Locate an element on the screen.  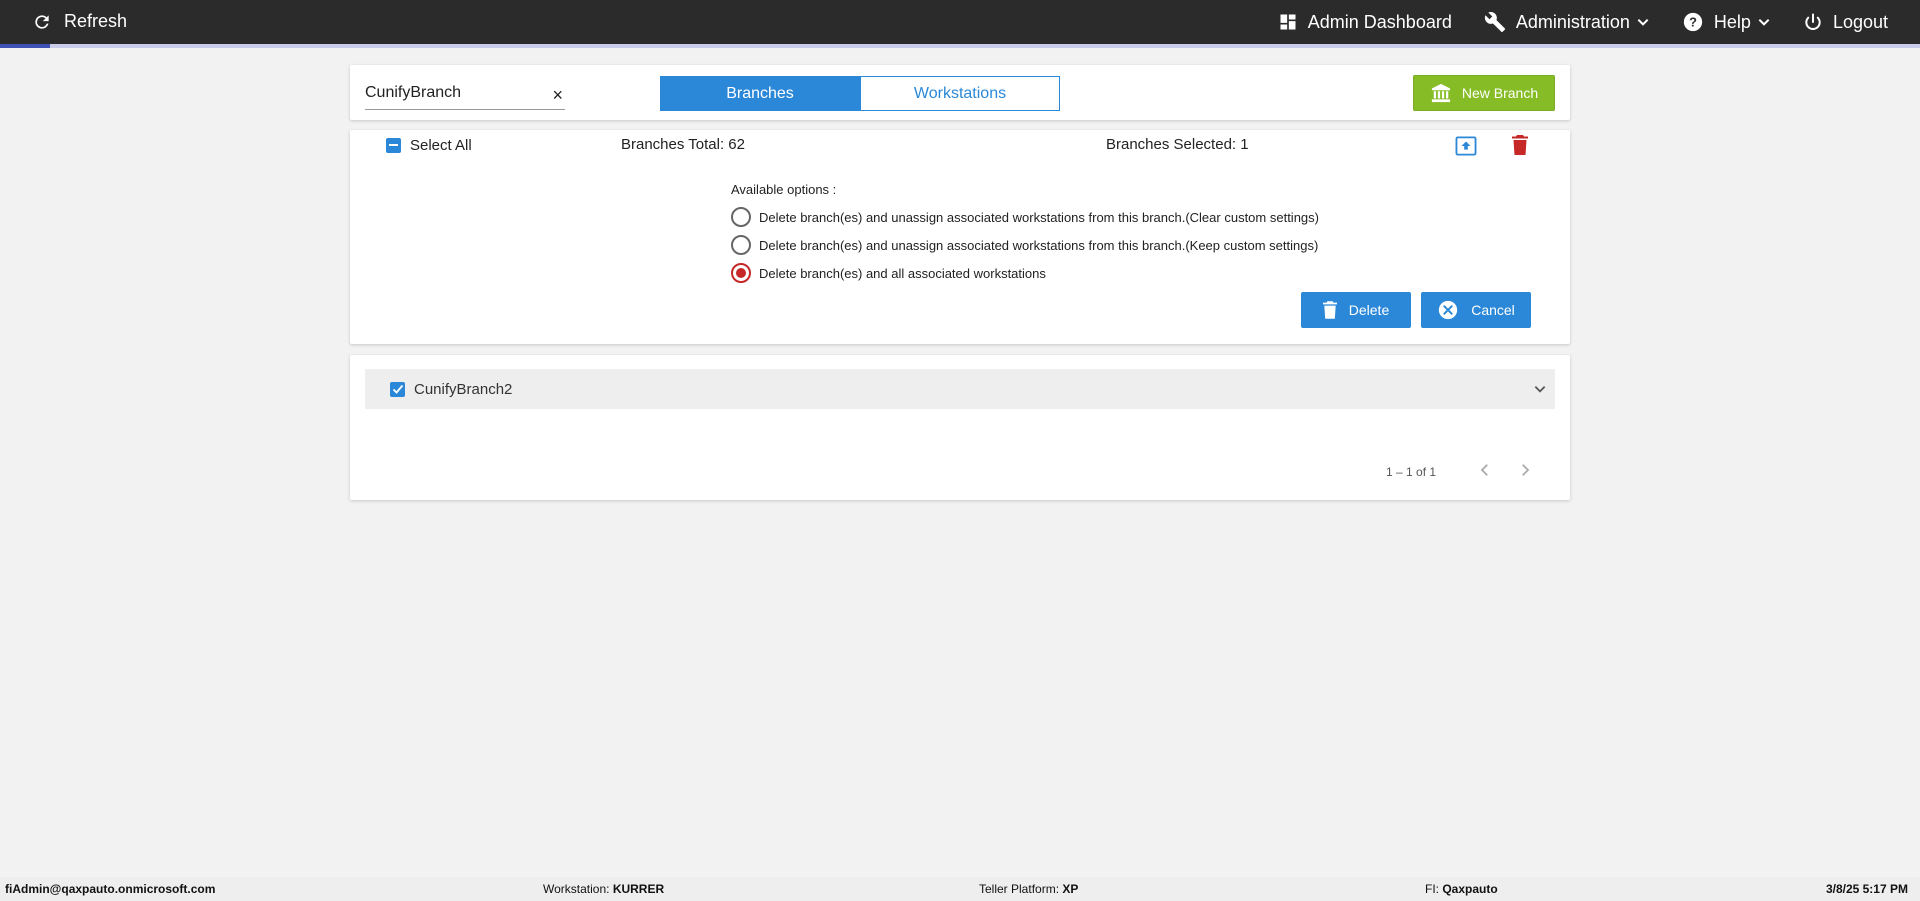
available-options-title: Available options : is located at coordinates (784, 189).